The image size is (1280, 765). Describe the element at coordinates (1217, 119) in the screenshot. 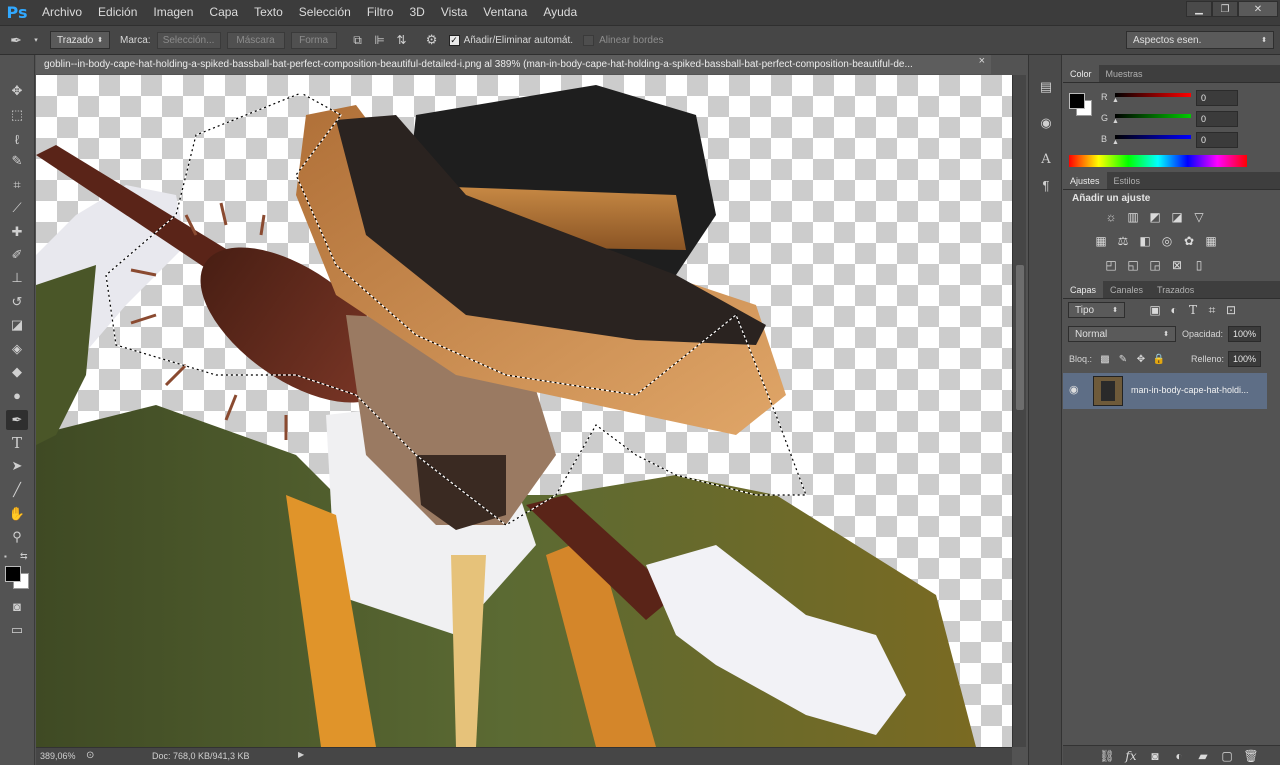

I see `green-value-field: 0` at that location.